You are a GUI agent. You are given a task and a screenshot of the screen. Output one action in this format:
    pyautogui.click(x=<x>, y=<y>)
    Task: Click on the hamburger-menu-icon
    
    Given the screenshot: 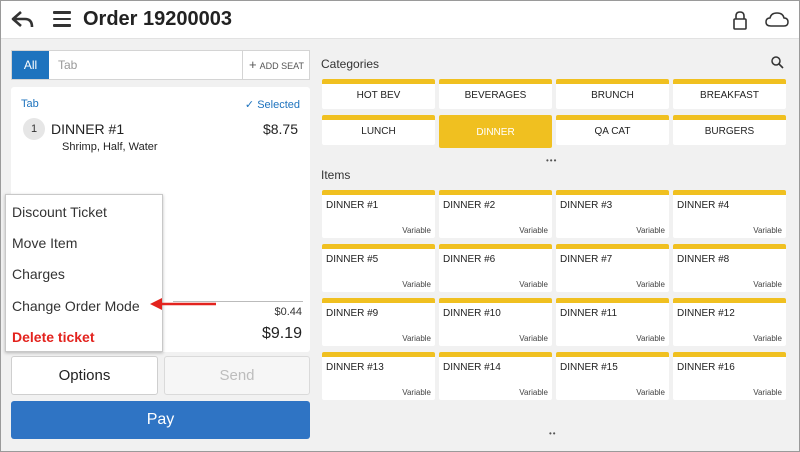 What is the action you would take?
    pyautogui.click(x=62, y=19)
    